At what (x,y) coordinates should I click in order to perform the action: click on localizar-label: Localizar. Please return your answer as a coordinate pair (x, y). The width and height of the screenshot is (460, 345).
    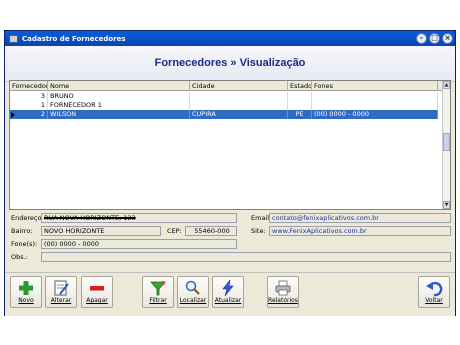
    Looking at the image, I should click on (193, 300).